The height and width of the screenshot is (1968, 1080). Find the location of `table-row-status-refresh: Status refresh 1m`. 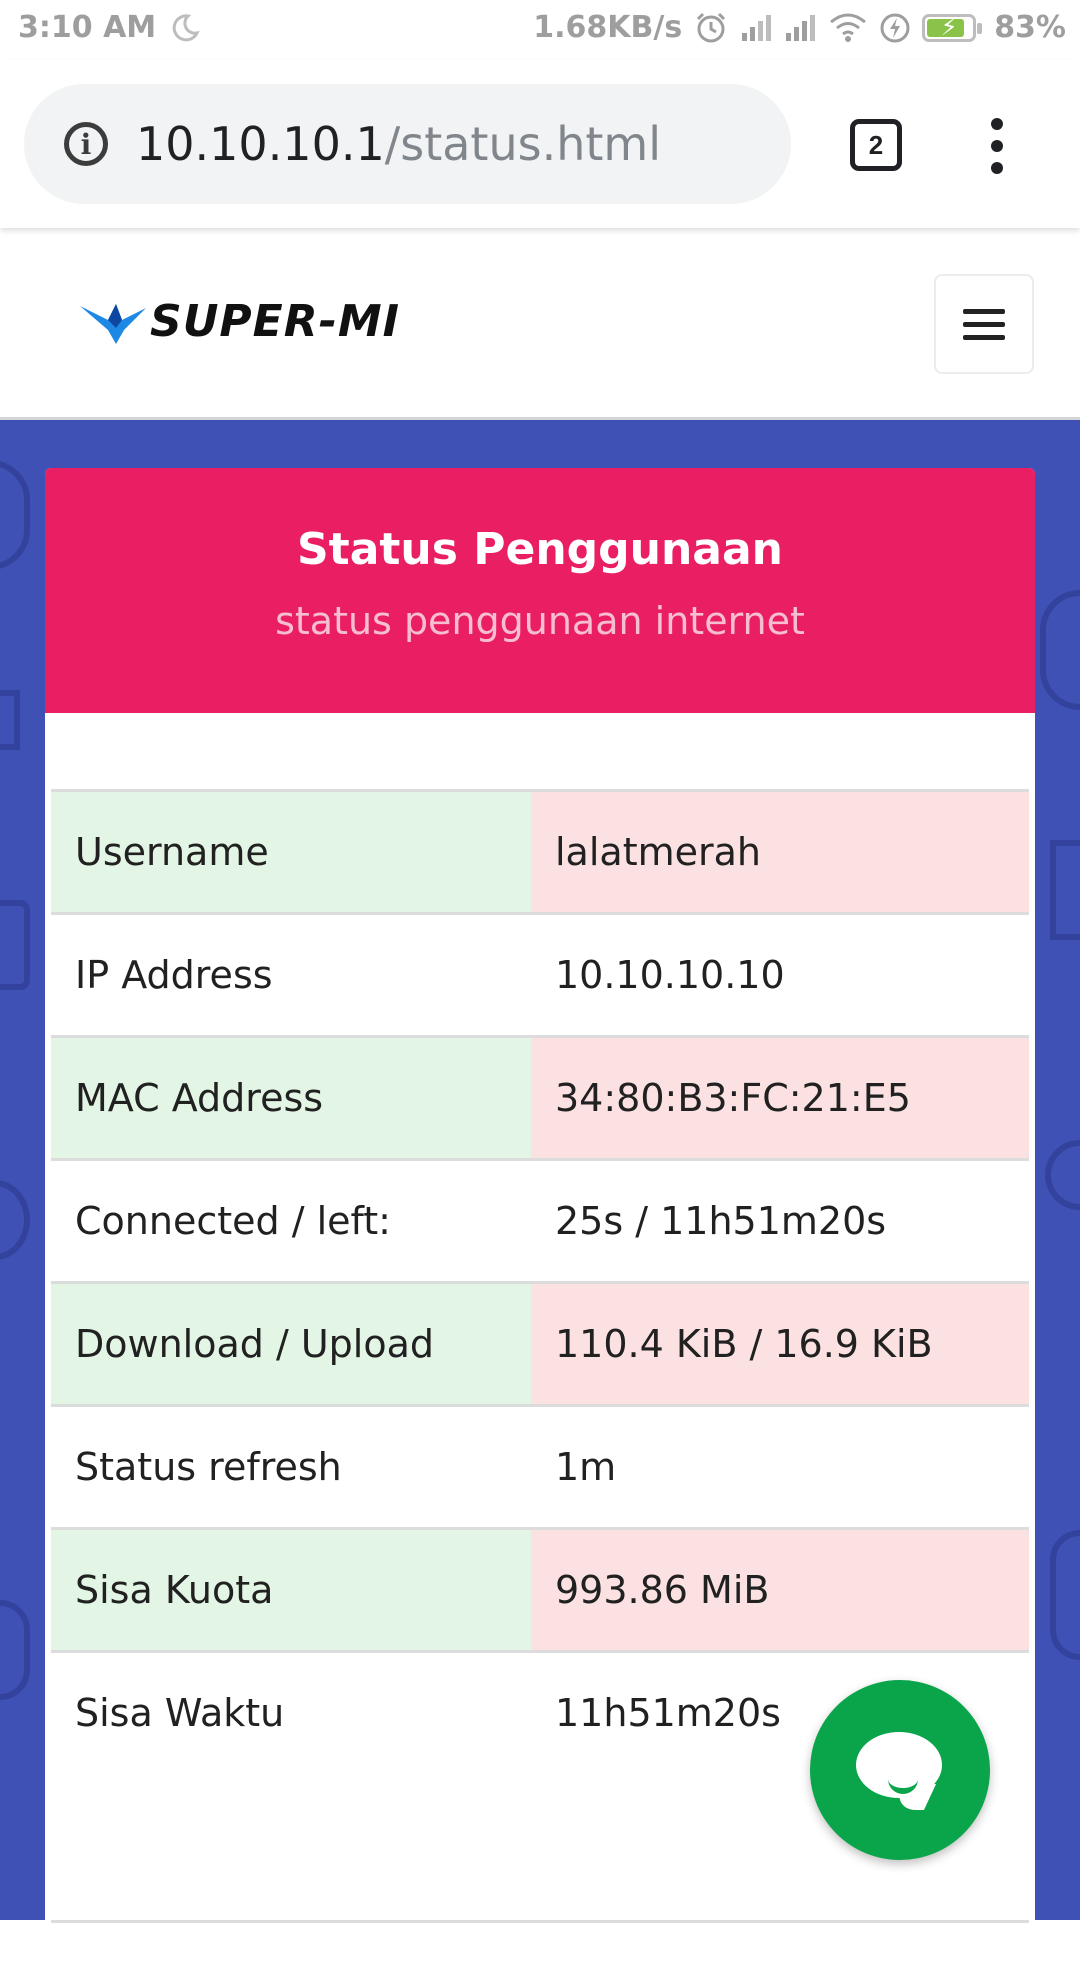

table-row-status-refresh: Status refresh 1m is located at coordinates (540, 1466).